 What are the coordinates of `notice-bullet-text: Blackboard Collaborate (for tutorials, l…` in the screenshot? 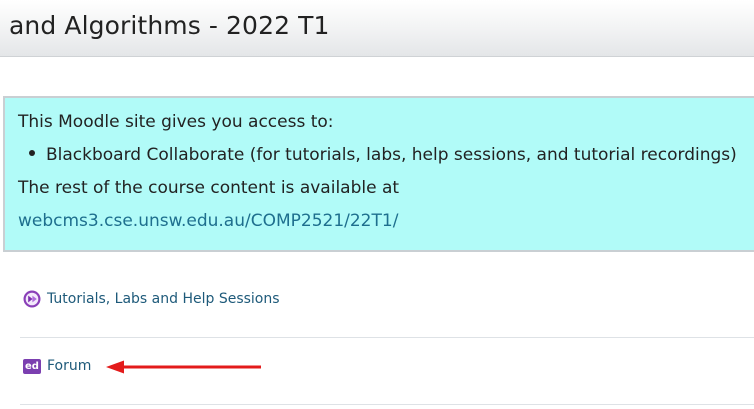 It's located at (391, 155).